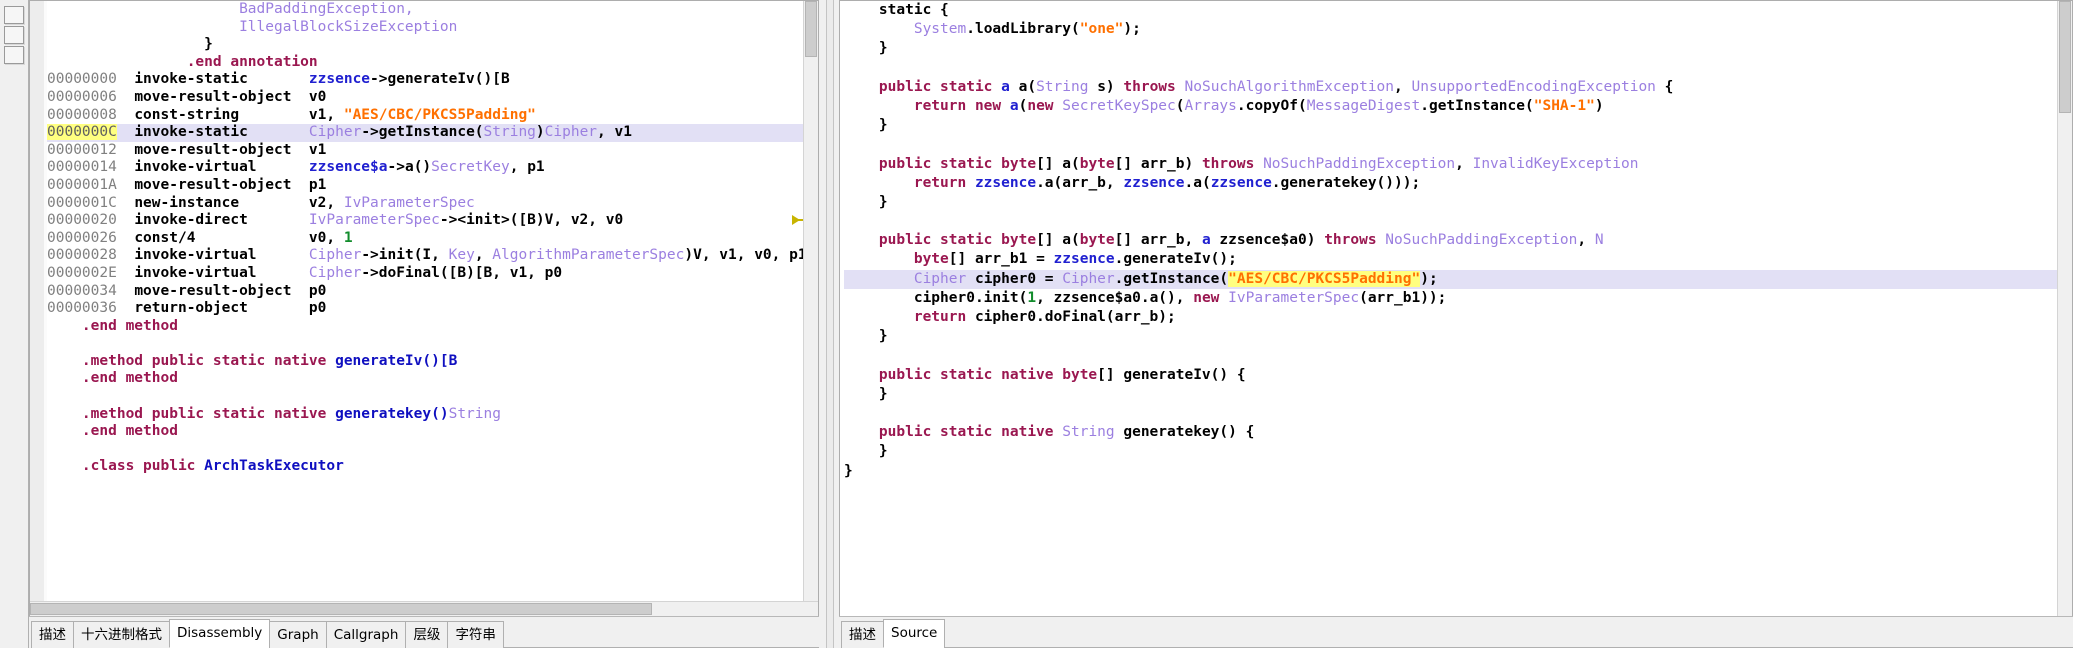  What do you see at coordinates (366, 634) in the screenshot?
I see `disassembly-tab: Callgraph` at bounding box center [366, 634].